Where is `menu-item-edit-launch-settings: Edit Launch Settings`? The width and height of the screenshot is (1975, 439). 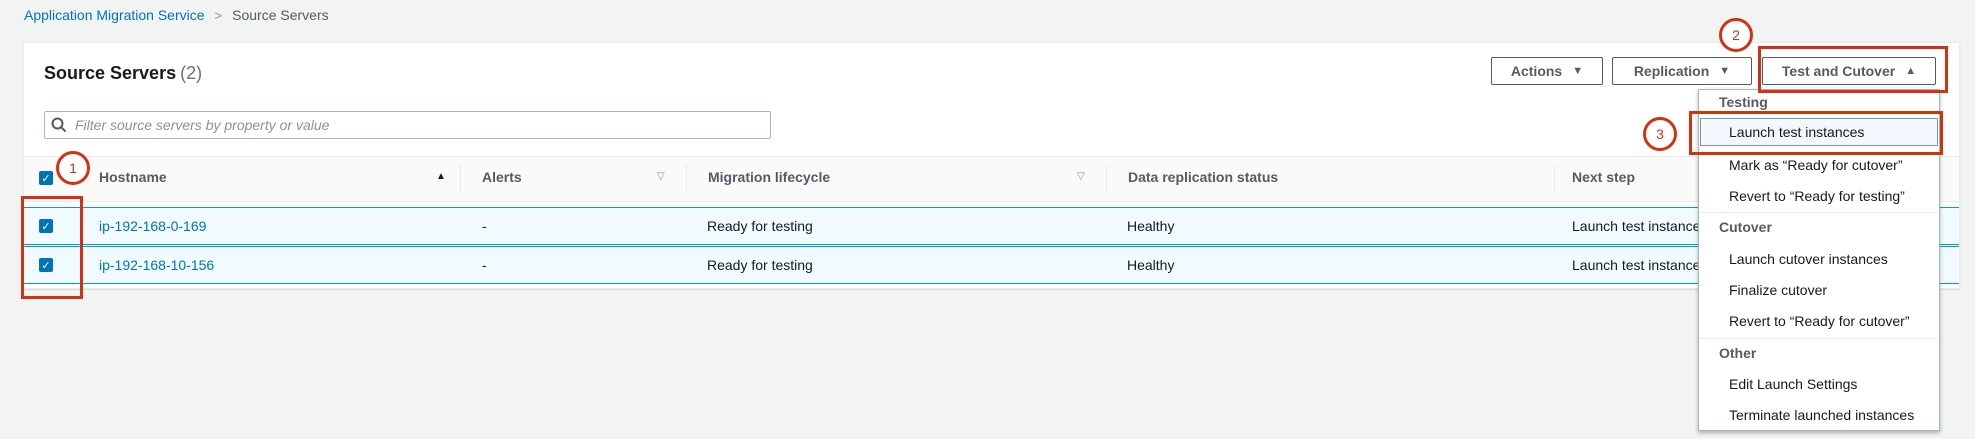 menu-item-edit-launch-settings: Edit Launch Settings is located at coordinates (1793, 384).